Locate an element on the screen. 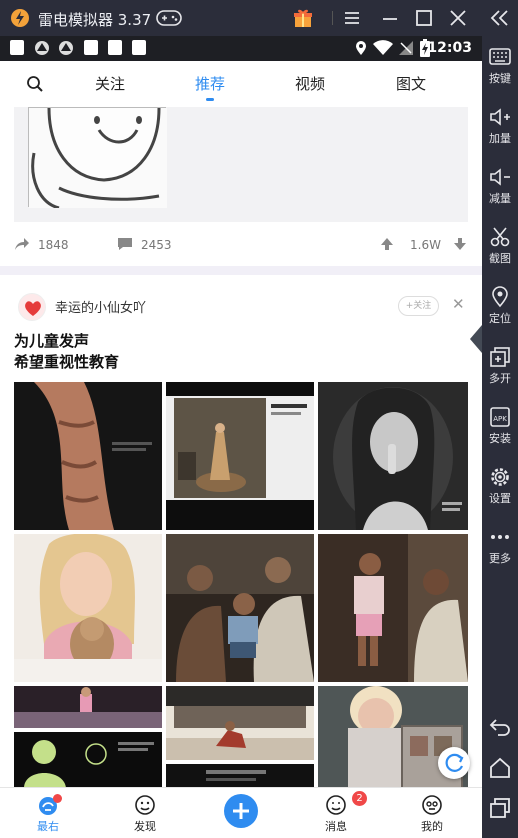 The image size is (518, 838). sidebar-item-location: 定位 is located at coordinates (500, 306).